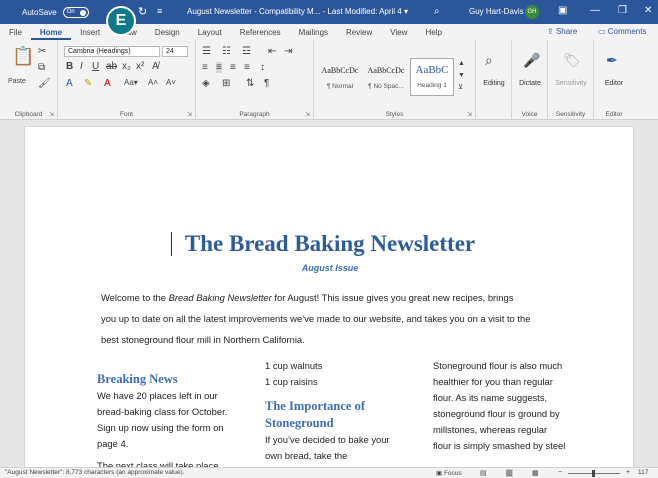  Describe the element at coordinates (496, 11) in the screenshot. I see `user-name: Guy Hart-Davis` at that location.